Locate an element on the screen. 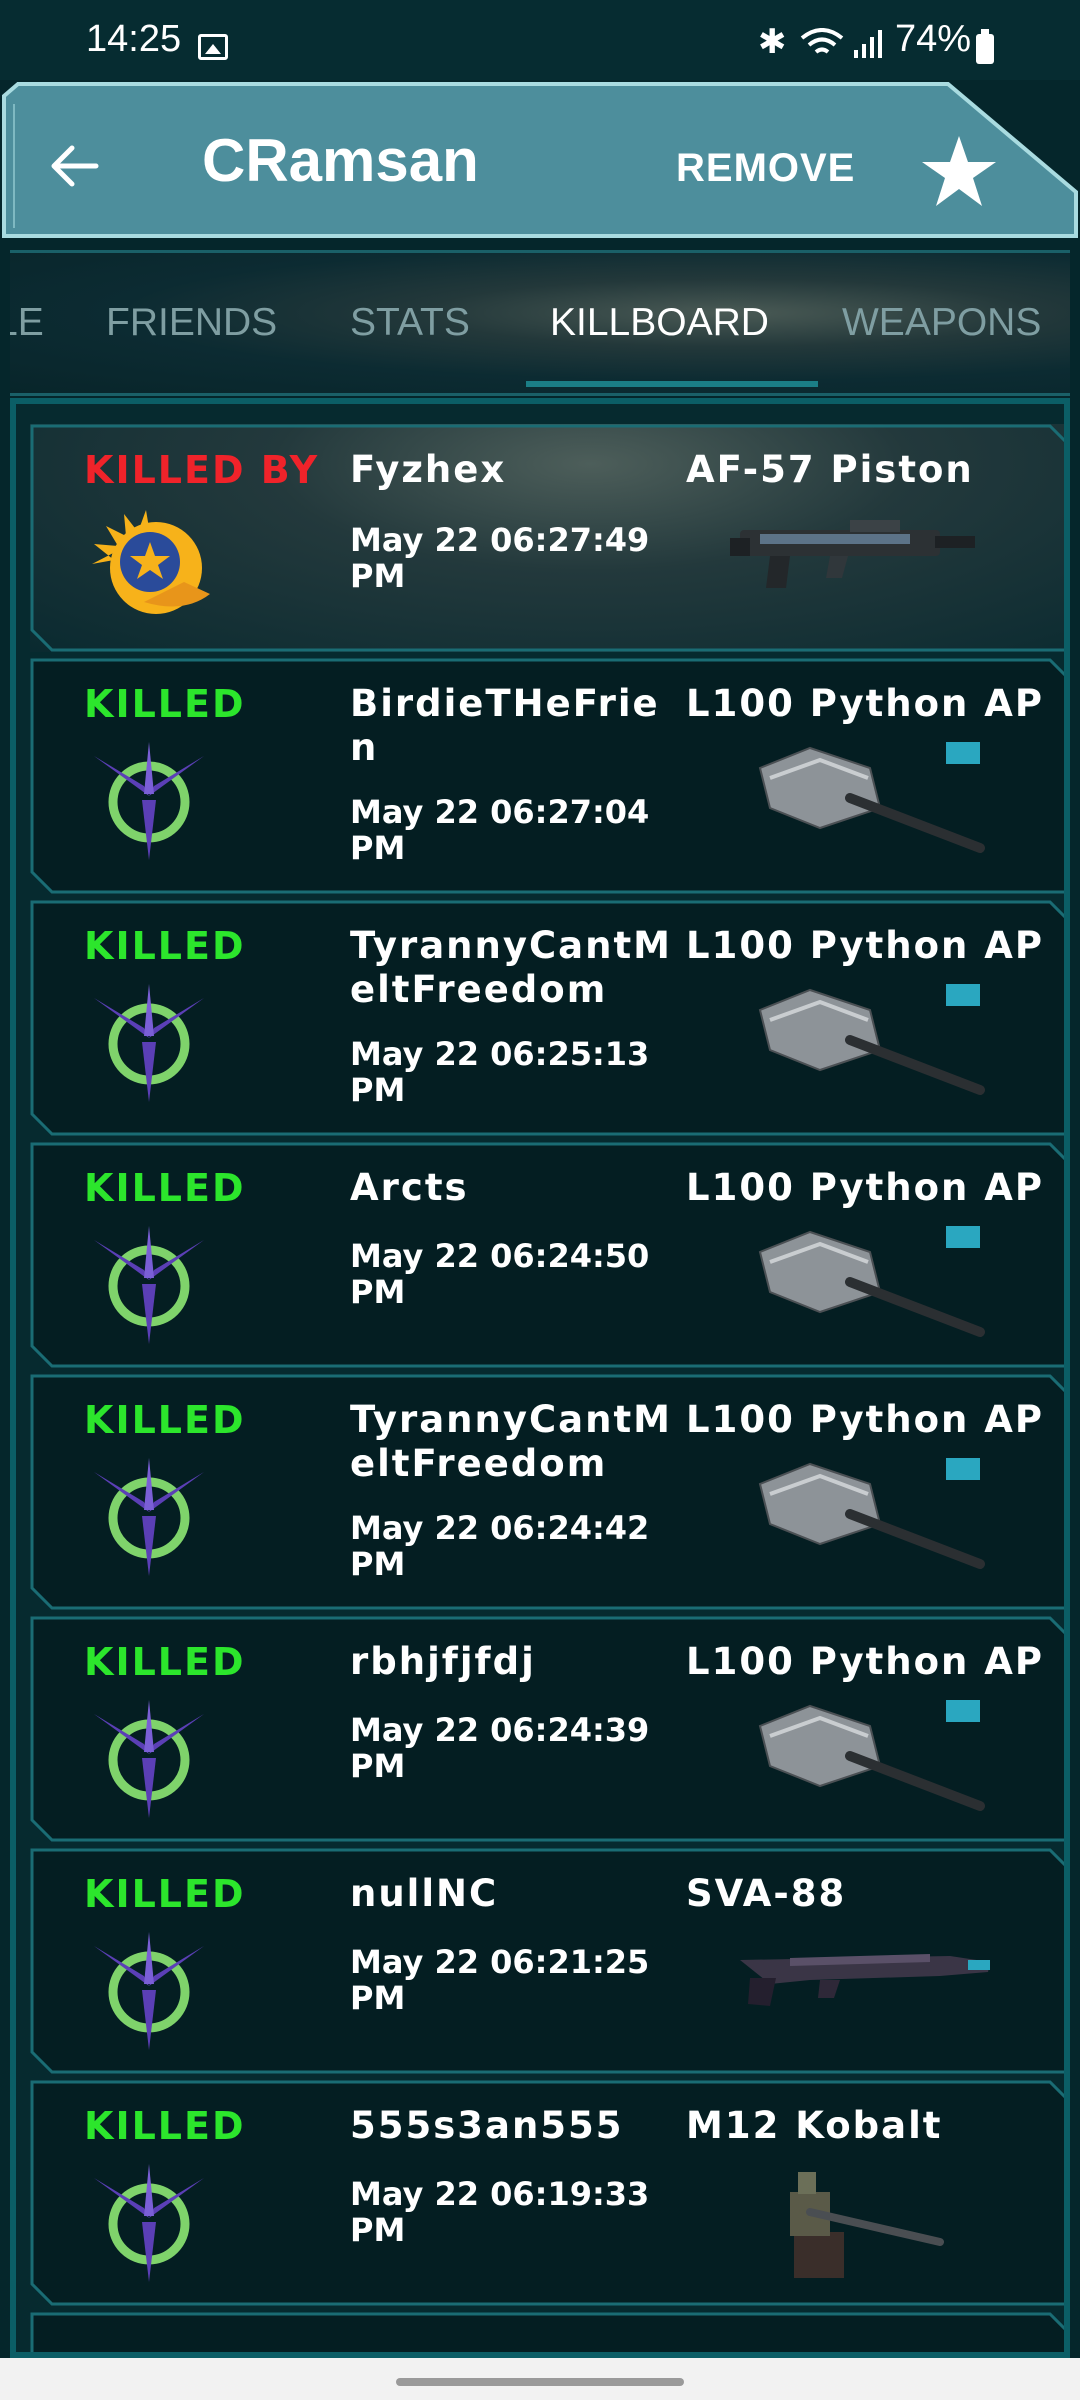 This screenshot has height=2400, width=1080. header-frame is located at coordinates (540, 160).